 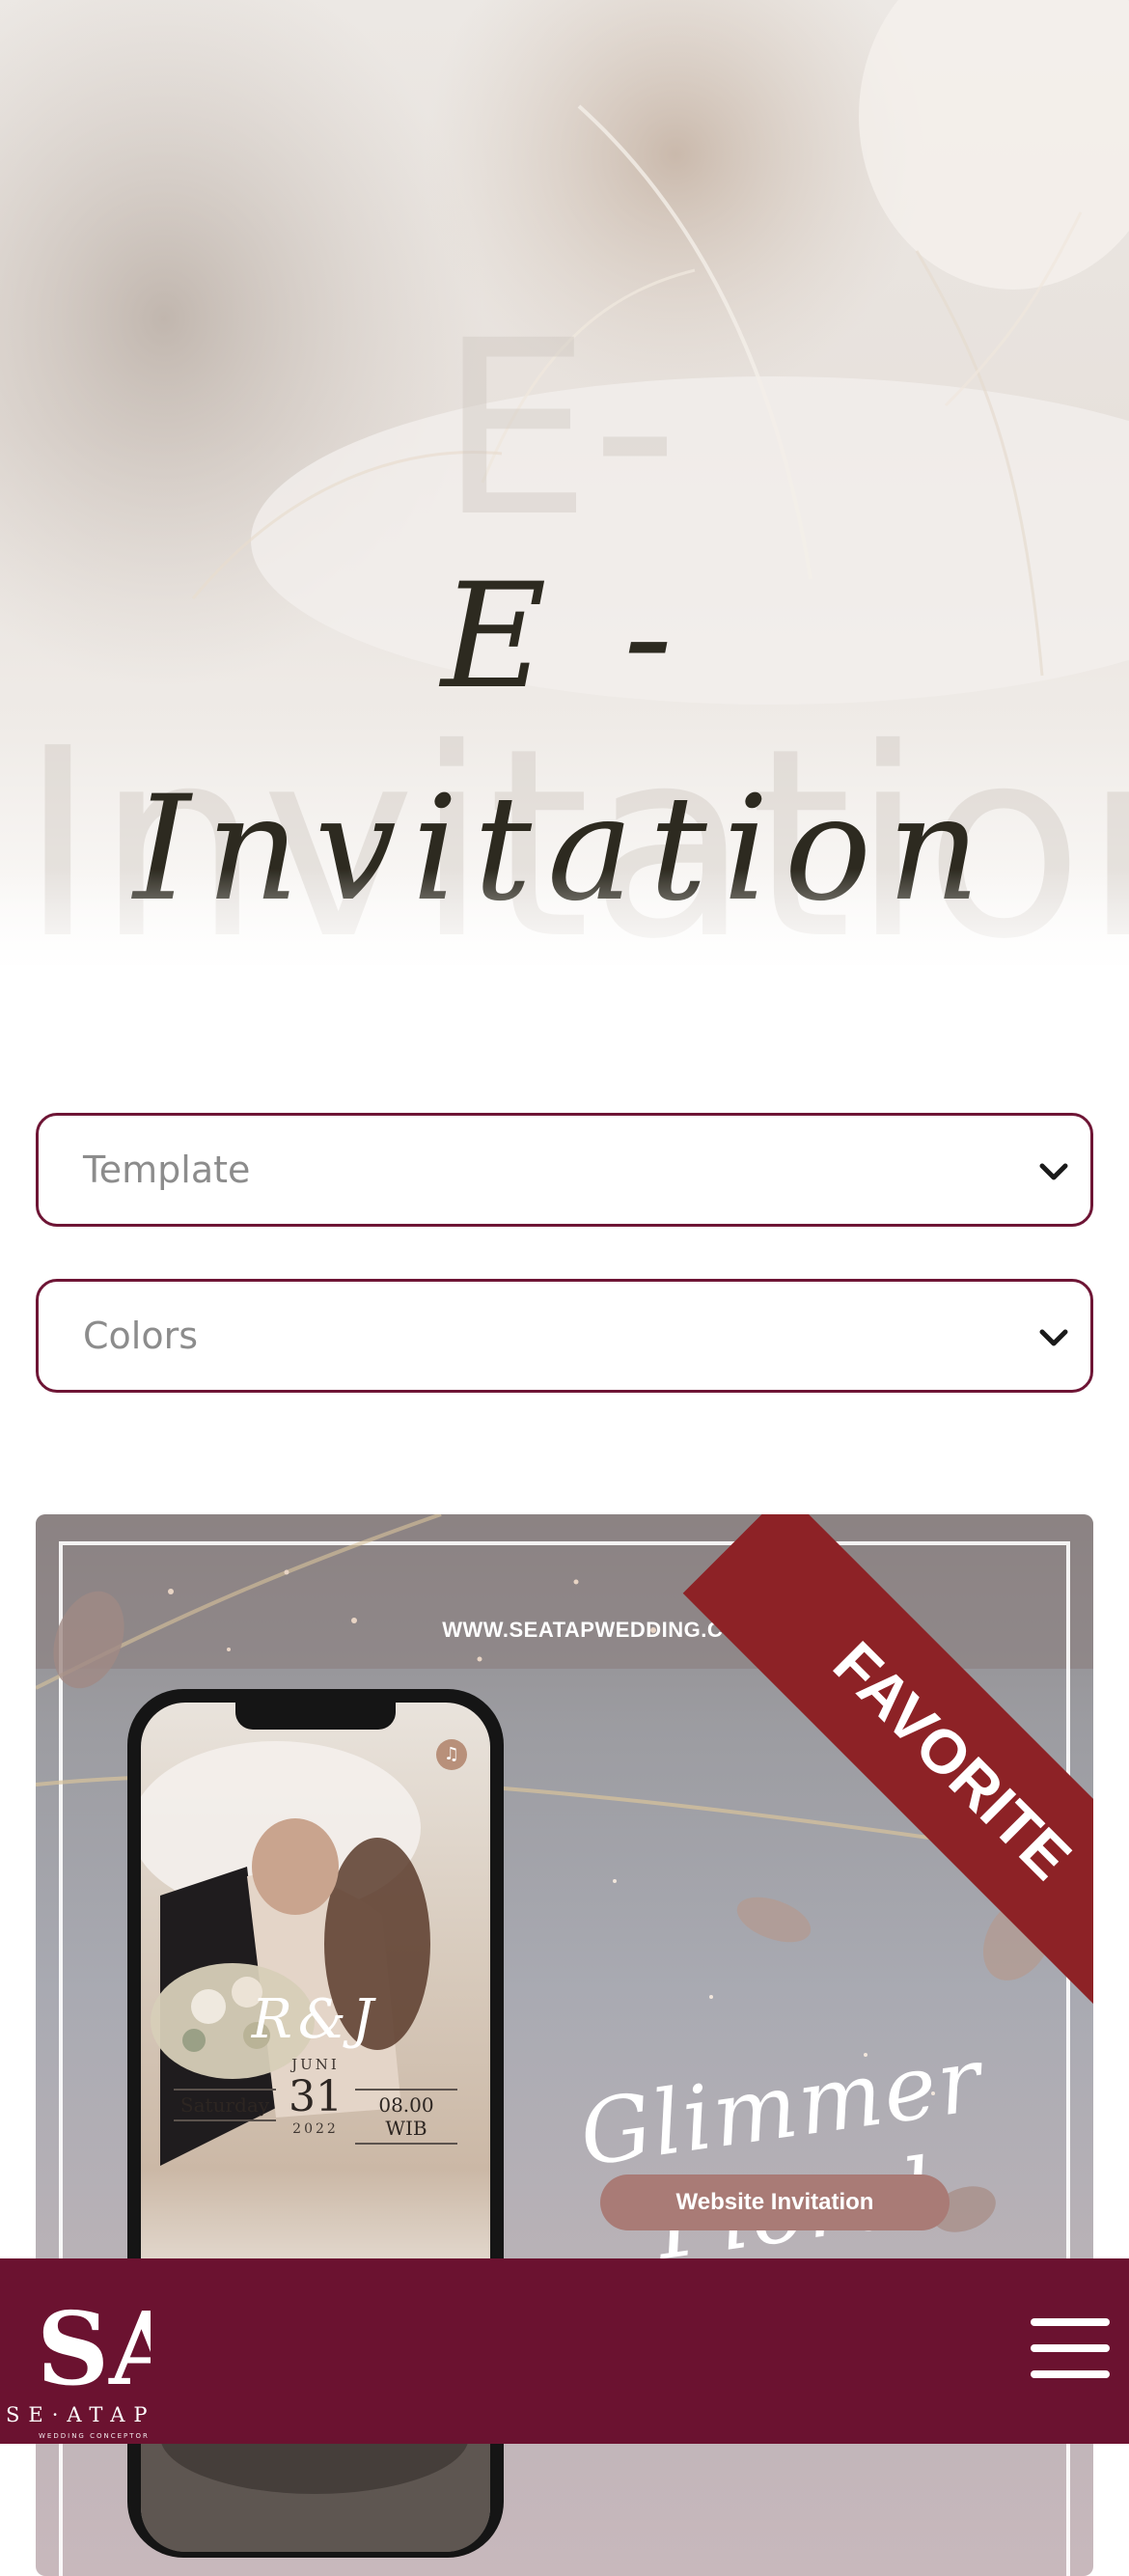 What do you see at coordinates (1070, 2348) in the screenshot?
I see `hamburger-menu-icon` at bounding box center [1070, 2348].